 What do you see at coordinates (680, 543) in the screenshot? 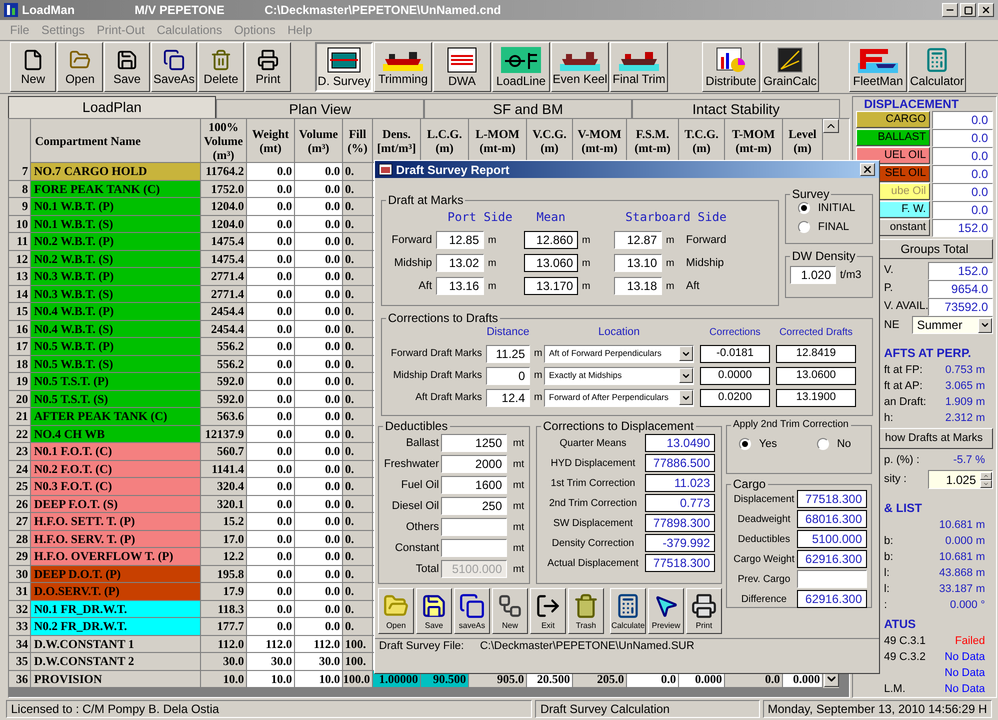
I see `result-field: -379.992` at bounding box center [680, 543].